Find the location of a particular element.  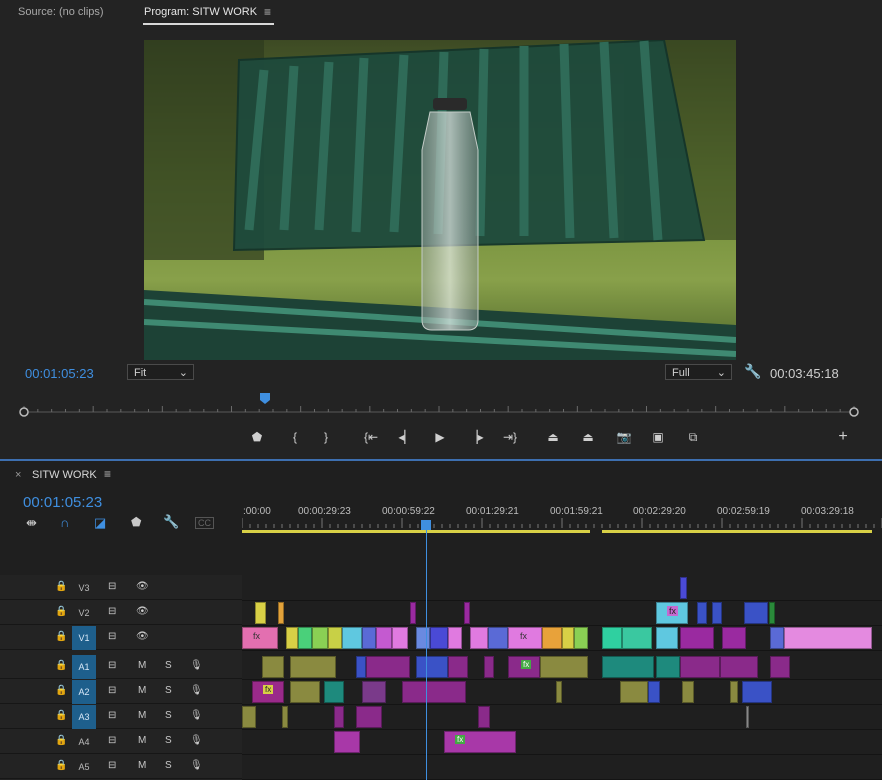

step-back-button: ◂▏ is located at coordinates (406, 437).